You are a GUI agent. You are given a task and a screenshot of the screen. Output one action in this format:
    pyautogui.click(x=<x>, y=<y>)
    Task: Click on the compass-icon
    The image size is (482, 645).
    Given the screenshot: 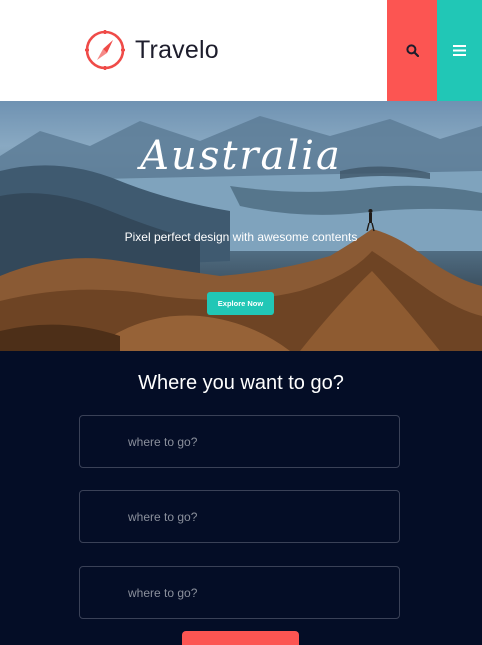 What is the action you would take?
    pyautogui.click(x=105, y=50)
    